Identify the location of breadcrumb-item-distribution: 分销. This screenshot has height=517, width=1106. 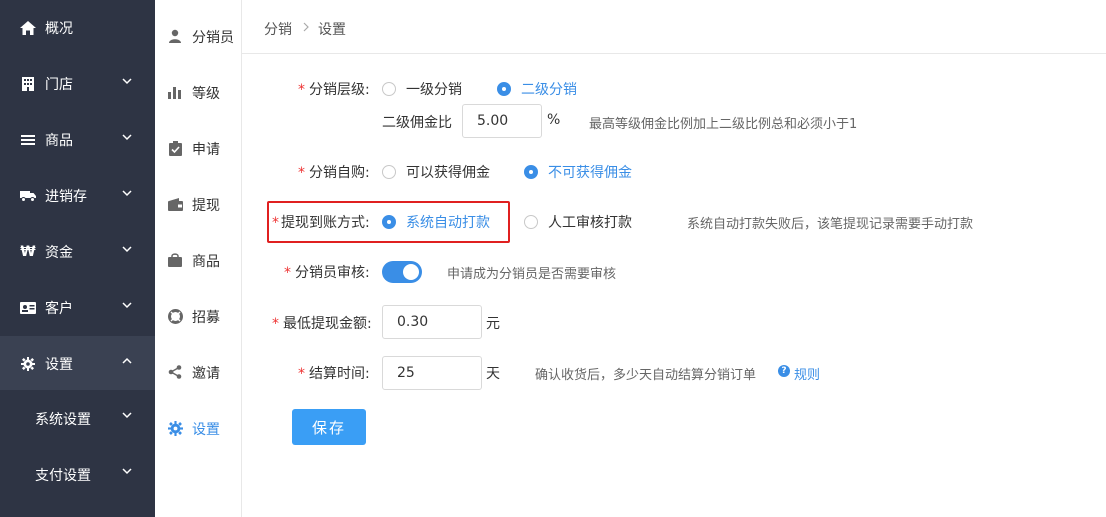
(278, 29).